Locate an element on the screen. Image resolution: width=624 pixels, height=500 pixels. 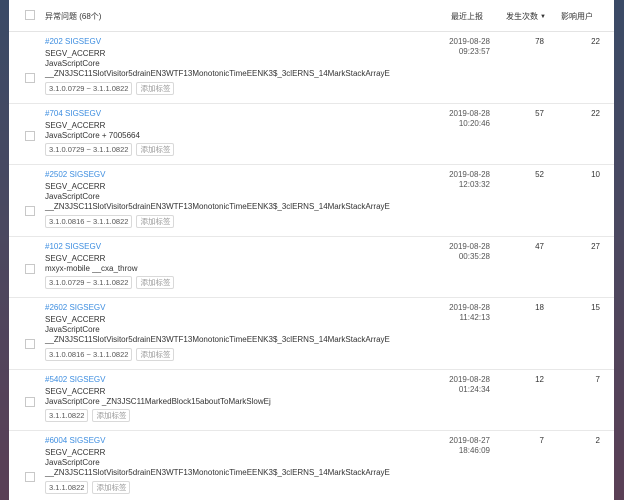
list-header: 异常问题 (68个) 最近上报 发生次数 ▼ 影响用户 is located at coordinates (311, 16).